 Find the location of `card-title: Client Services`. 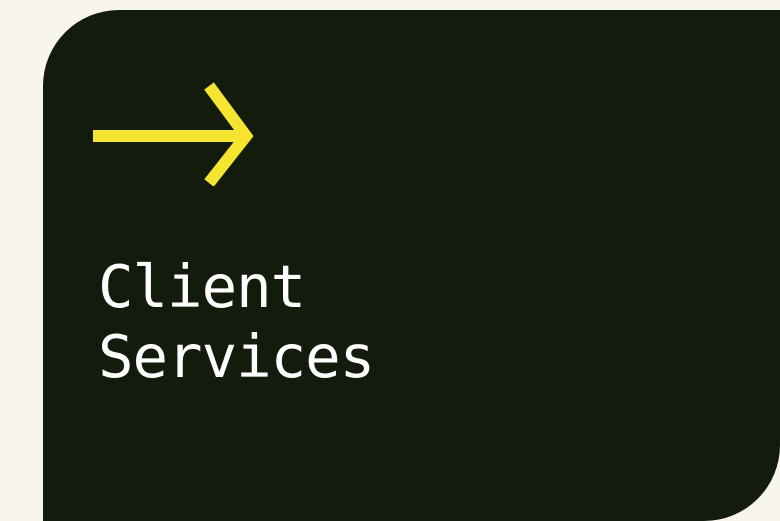

card-title: Client Services is located at coordinates (236, 322).